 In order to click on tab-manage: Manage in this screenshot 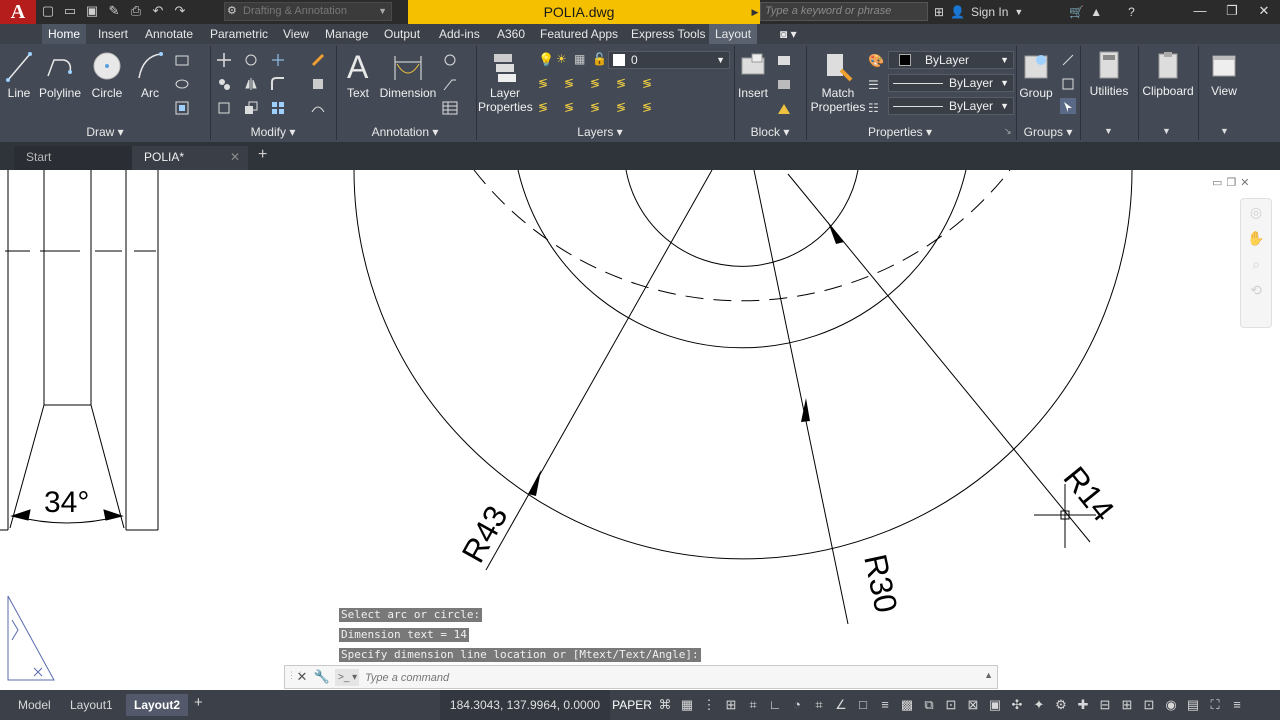, I will do `click(346, 34)`.